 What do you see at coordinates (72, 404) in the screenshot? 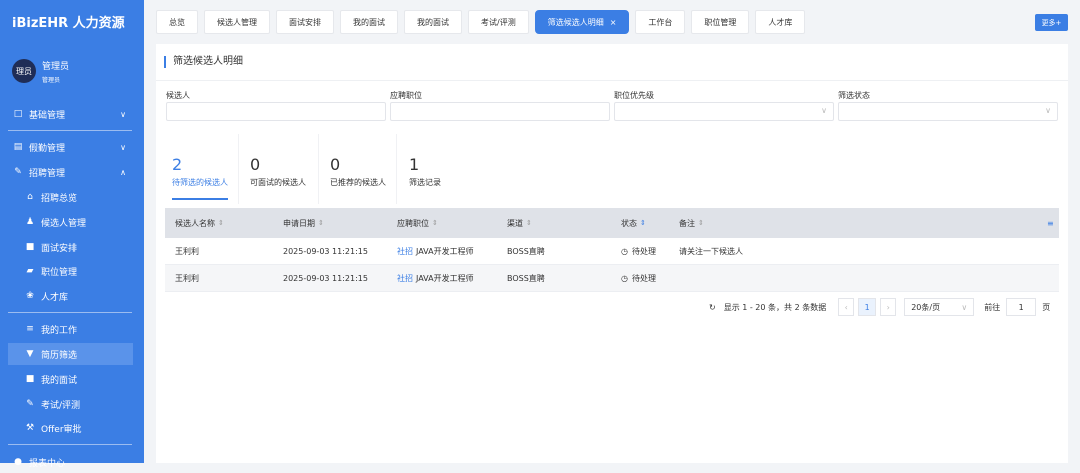
I see `sidebar-item-exams: ✎ 考试/评测` at bounding box center [72, 404].